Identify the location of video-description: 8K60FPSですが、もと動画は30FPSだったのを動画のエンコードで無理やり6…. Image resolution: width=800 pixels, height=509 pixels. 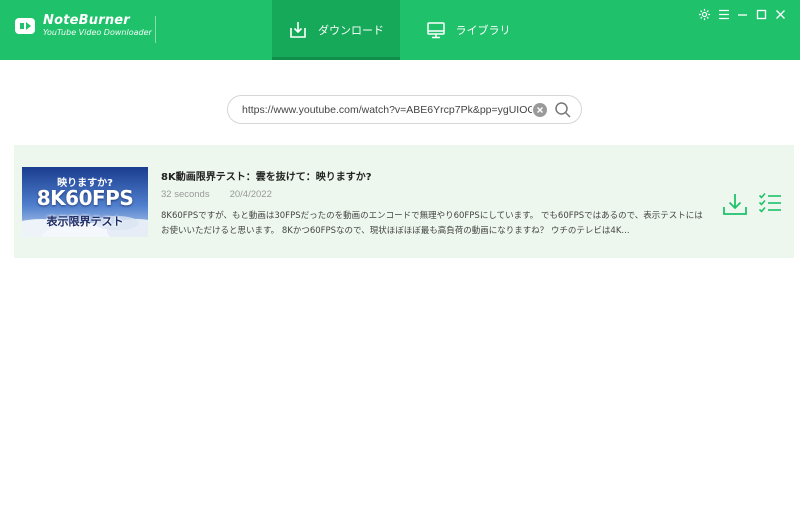
(432, 223).